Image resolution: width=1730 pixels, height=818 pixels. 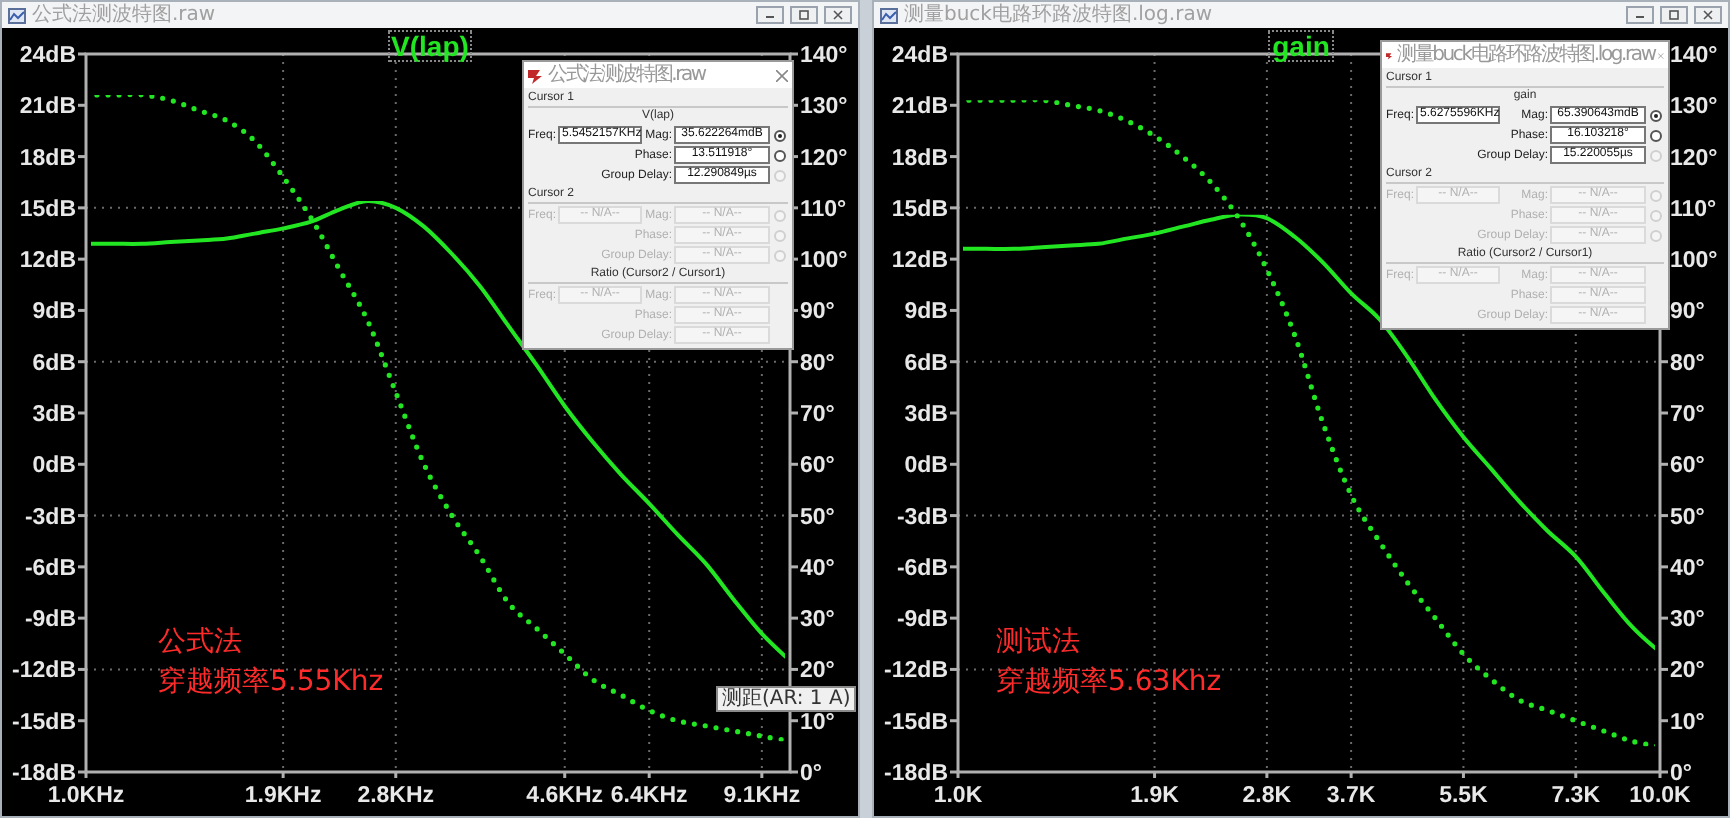 What do you see at coordinates (762, 796) in the screenshot?
I see `axis-label: 9.1KHz` at bounding box center [762, 796].